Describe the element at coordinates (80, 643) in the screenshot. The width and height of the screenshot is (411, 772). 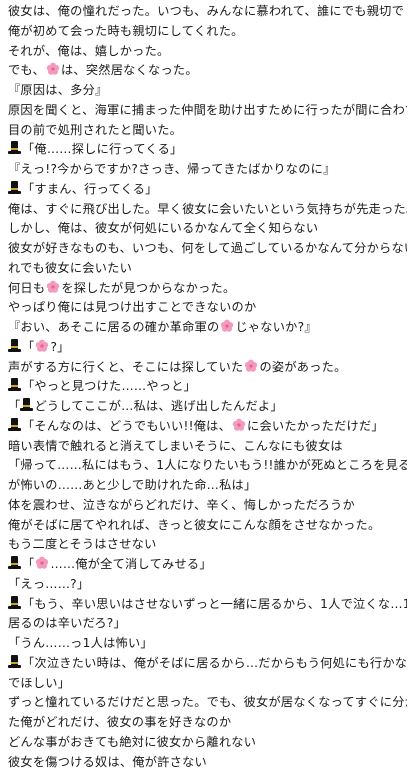
I see `story-text: 「うん……っ1人は怖い」` at that location.